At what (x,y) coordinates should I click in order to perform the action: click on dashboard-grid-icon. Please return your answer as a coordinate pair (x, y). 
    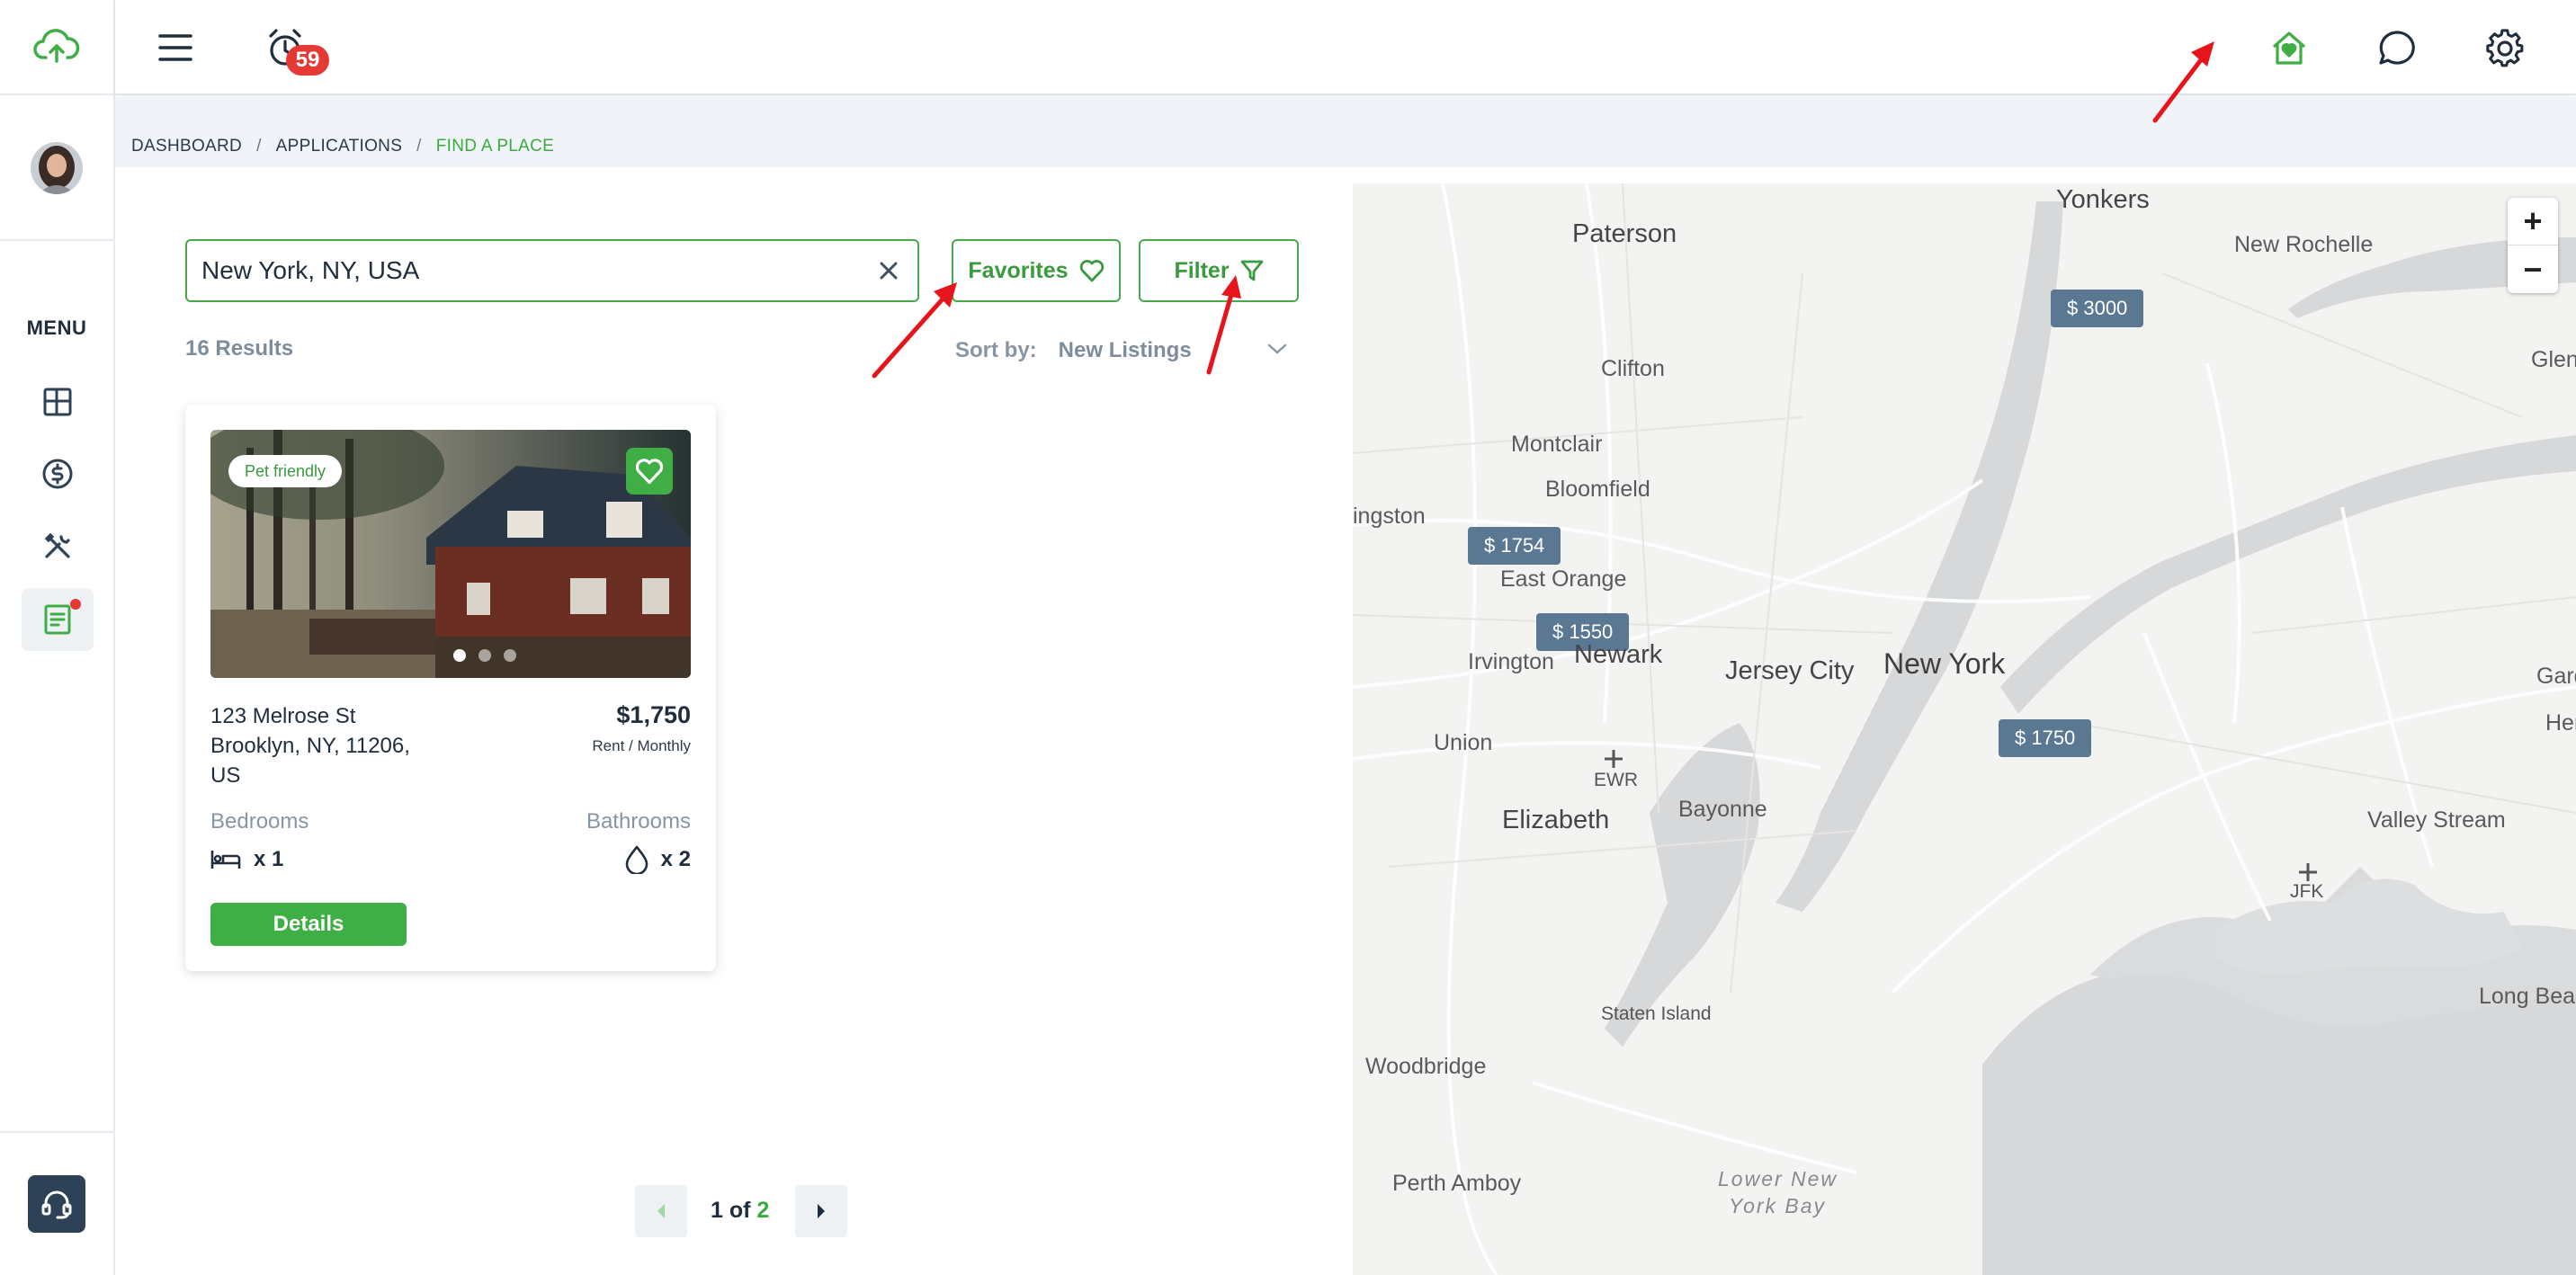
    Looking at the image, I should click on (57, 402).